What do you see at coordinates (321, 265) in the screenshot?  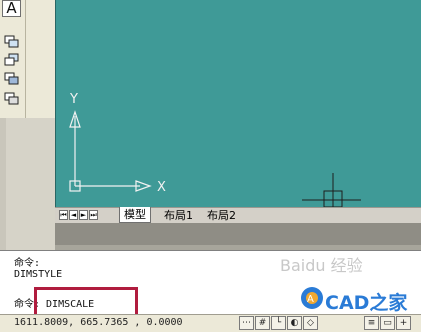 I see `baidu-watermark: Baidu 经验` at bounding box center [321, 265].